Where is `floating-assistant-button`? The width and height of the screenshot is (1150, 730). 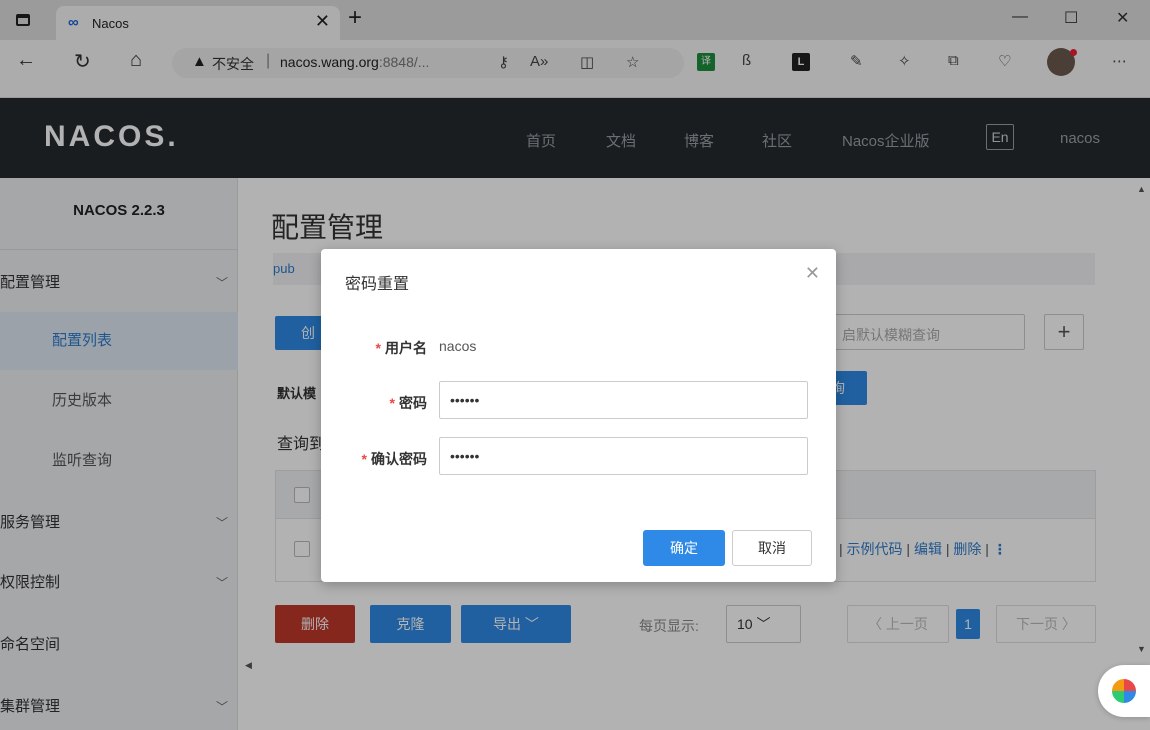 floating-assistant-button is located at coordinates (1124, 691).